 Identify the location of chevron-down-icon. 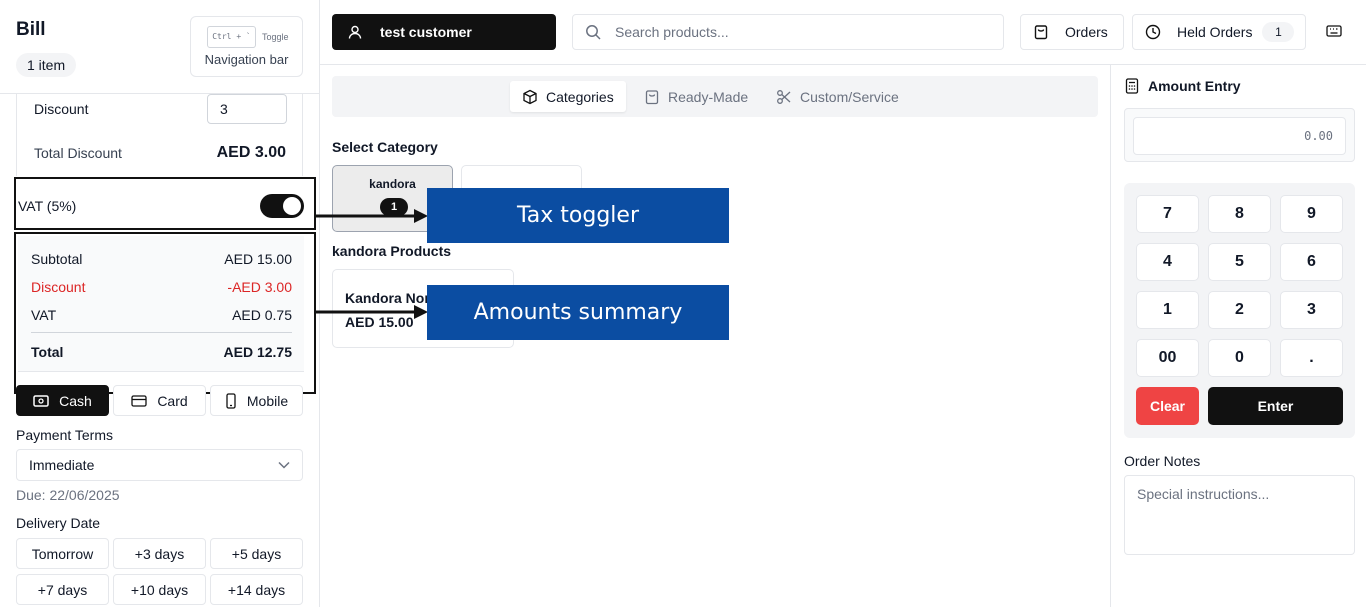
(284, 465).